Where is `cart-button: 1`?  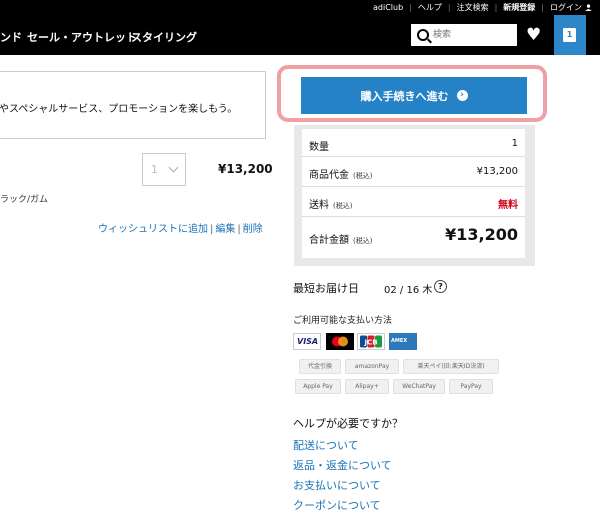 cart-button: 1 is located at coordinates (570, 35).